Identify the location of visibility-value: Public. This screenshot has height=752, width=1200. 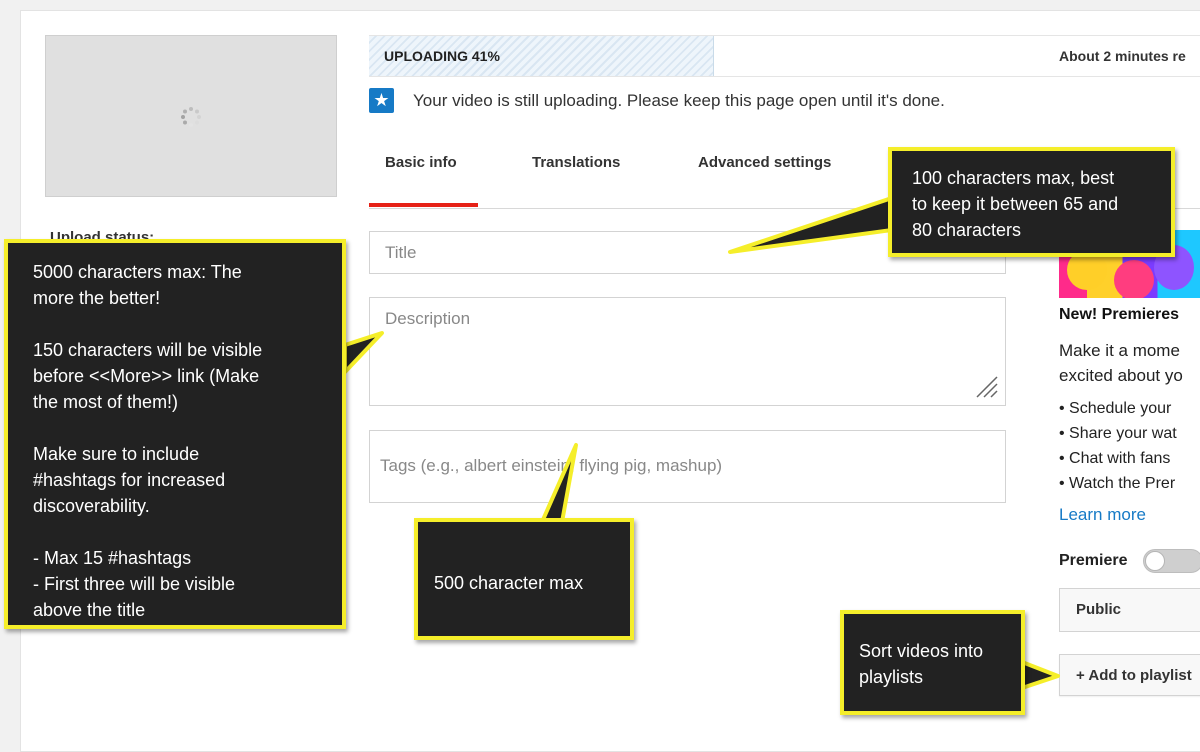
(1099, 609).